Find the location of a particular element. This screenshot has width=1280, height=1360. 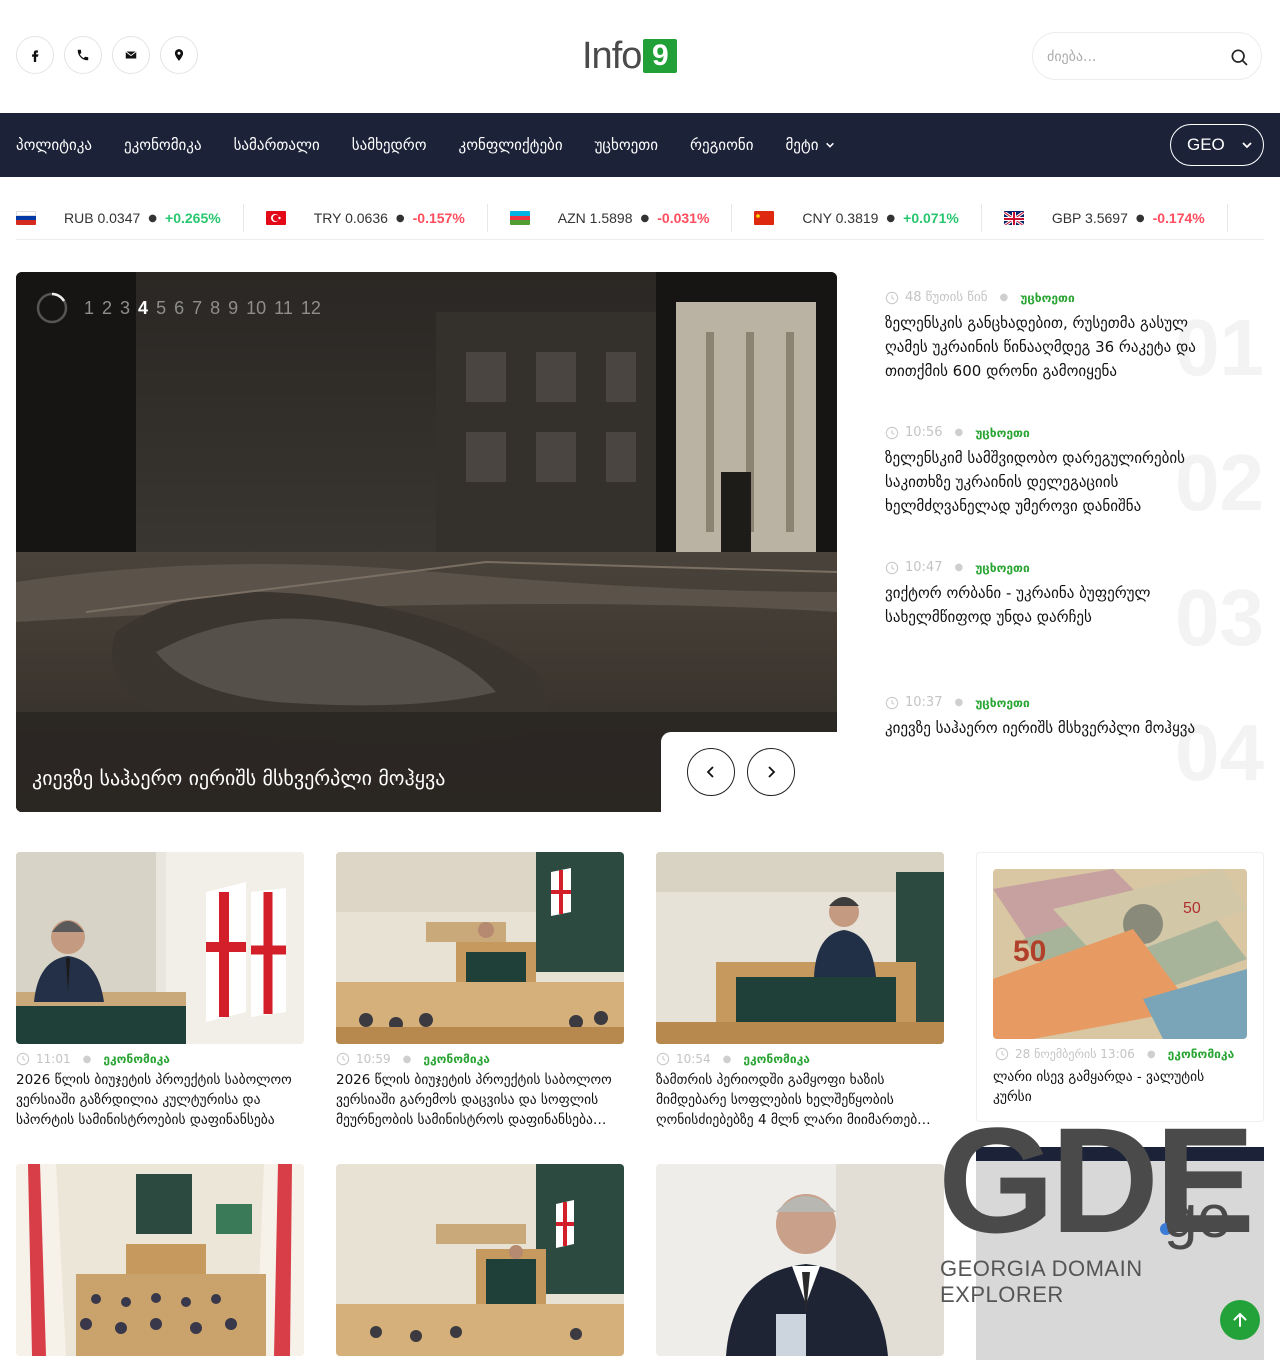

slider-page: 12 is located at coordinates (311, 308).